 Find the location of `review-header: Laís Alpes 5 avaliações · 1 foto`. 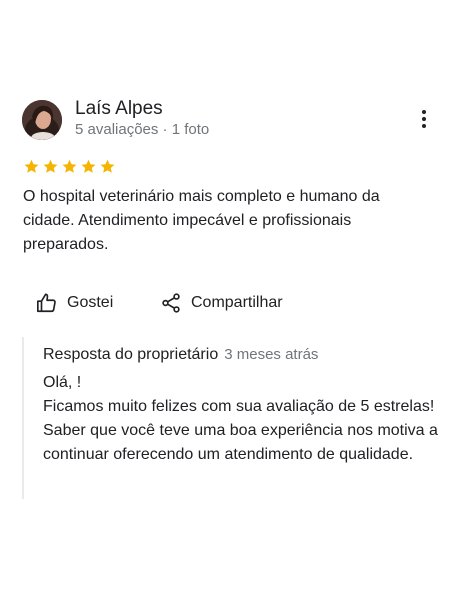

review-header: Laís Alpes 5 avaliações · 1 foto is located at coordinates (232, 120).